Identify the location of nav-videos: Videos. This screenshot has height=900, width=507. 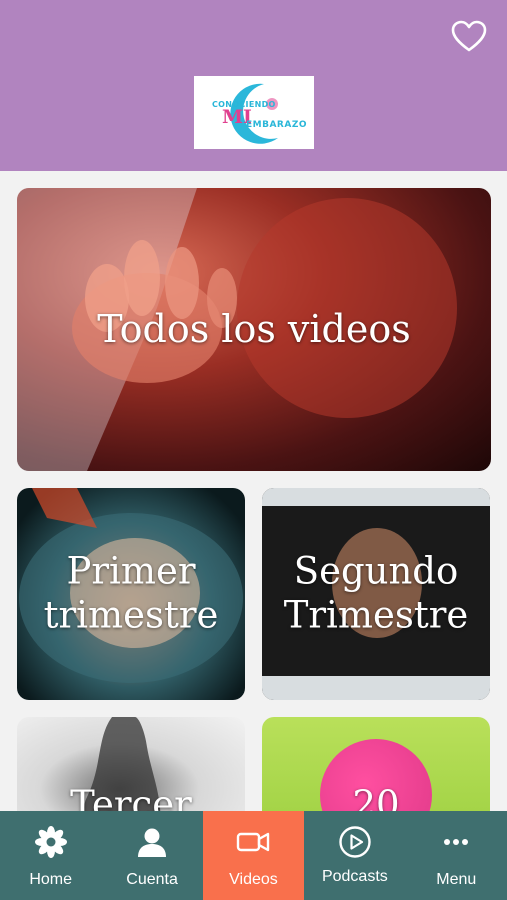
(253, 855).